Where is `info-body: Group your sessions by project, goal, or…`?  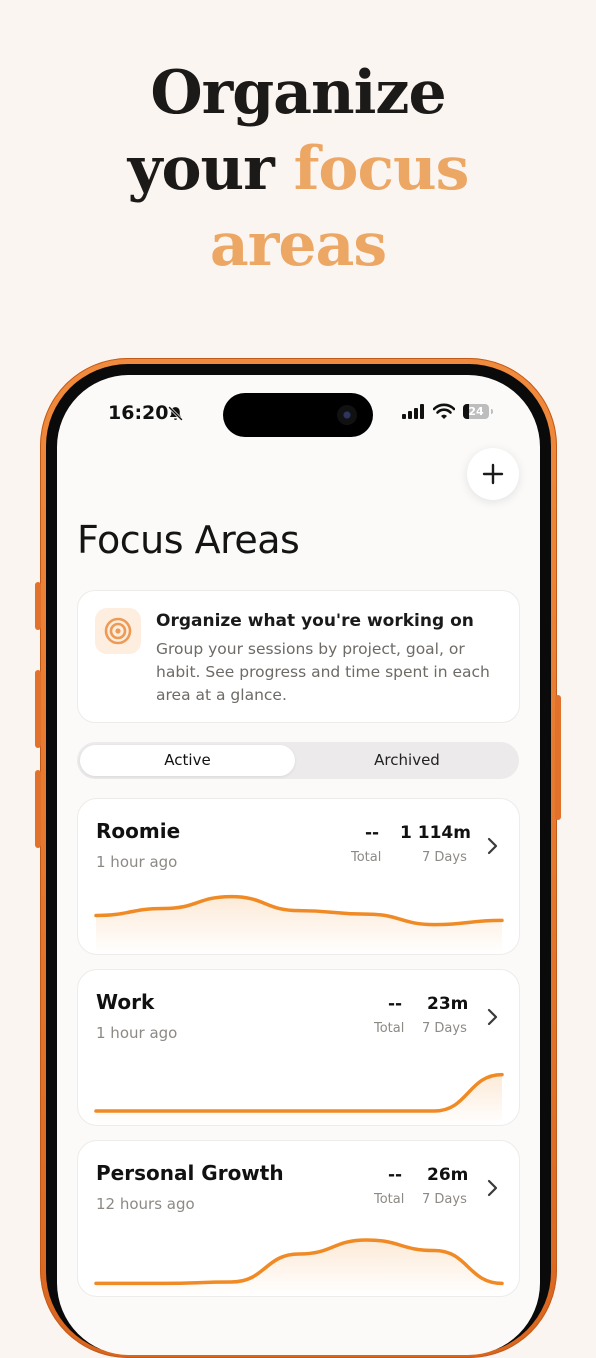
info-body: Group your sessions by project, goal, or… is located at coordinates (323, 672).